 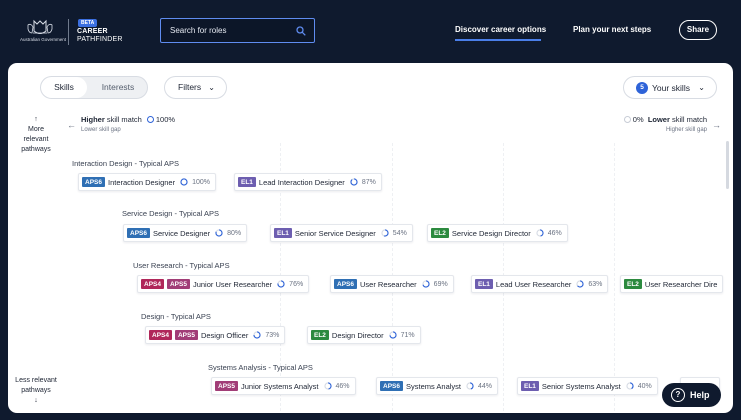 I want to click on role-name: Junior User Researcher, so click(x=232, y=284).